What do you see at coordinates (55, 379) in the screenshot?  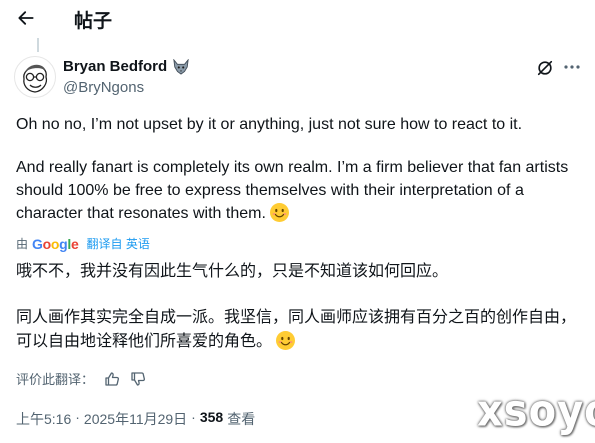 I see `rate-translation-label: 评价此翻译：` at bounding box center [55, 379].